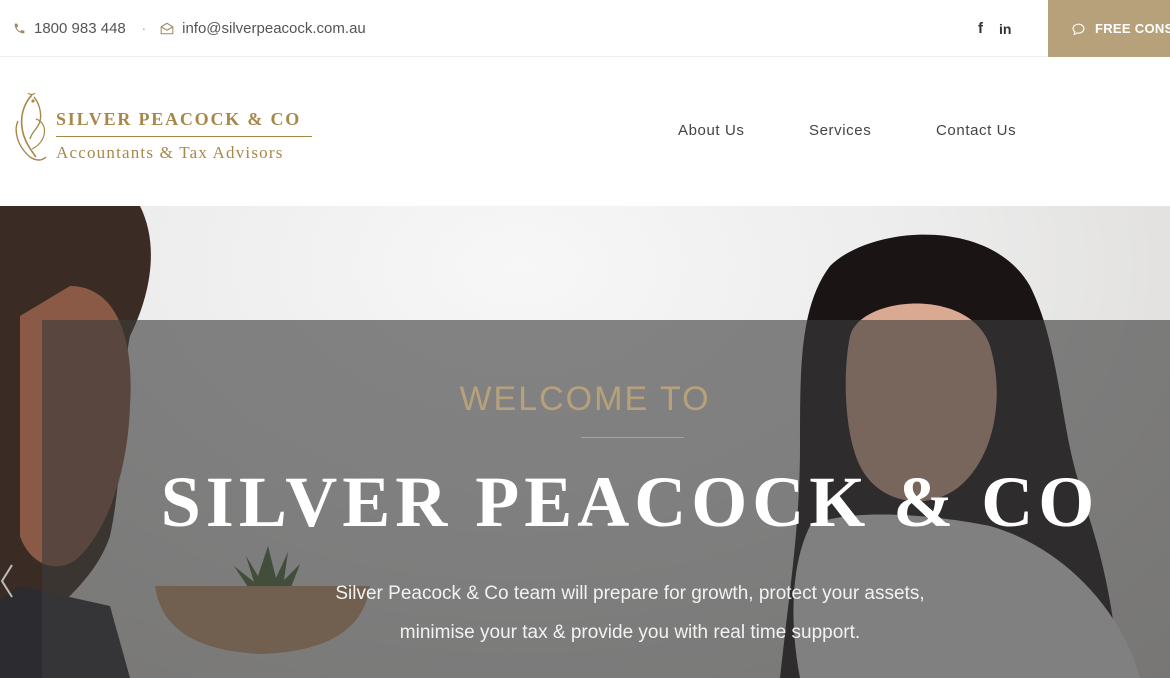  What do you see at coordinates (711, 130) in the screenshot?
I see `nav-item-about-us: About Us` at bounding box center [711, 130].